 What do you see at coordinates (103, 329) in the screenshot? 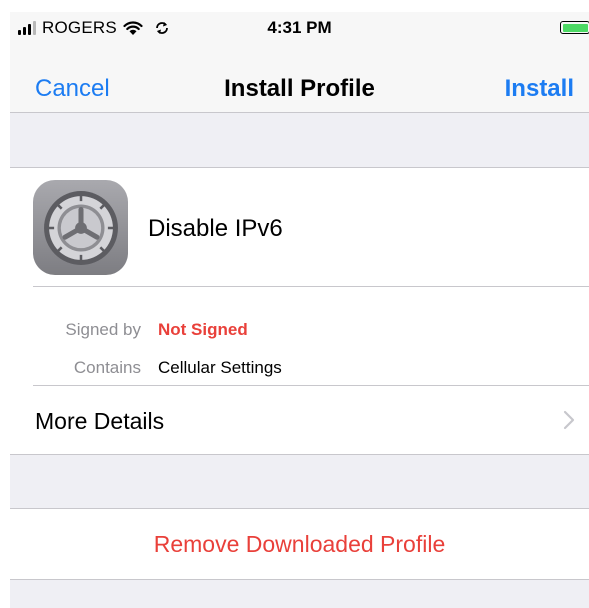
I see `signed-by-label: Signed by` at bounding box center [103, 329].